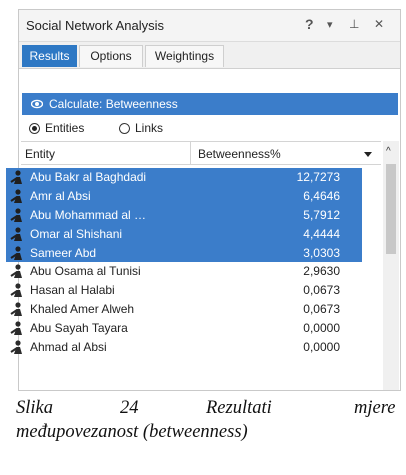  Describe the element at coordinates (321, 271) in the screenshot. I see `betweenness-value: 2,9630` at that location.